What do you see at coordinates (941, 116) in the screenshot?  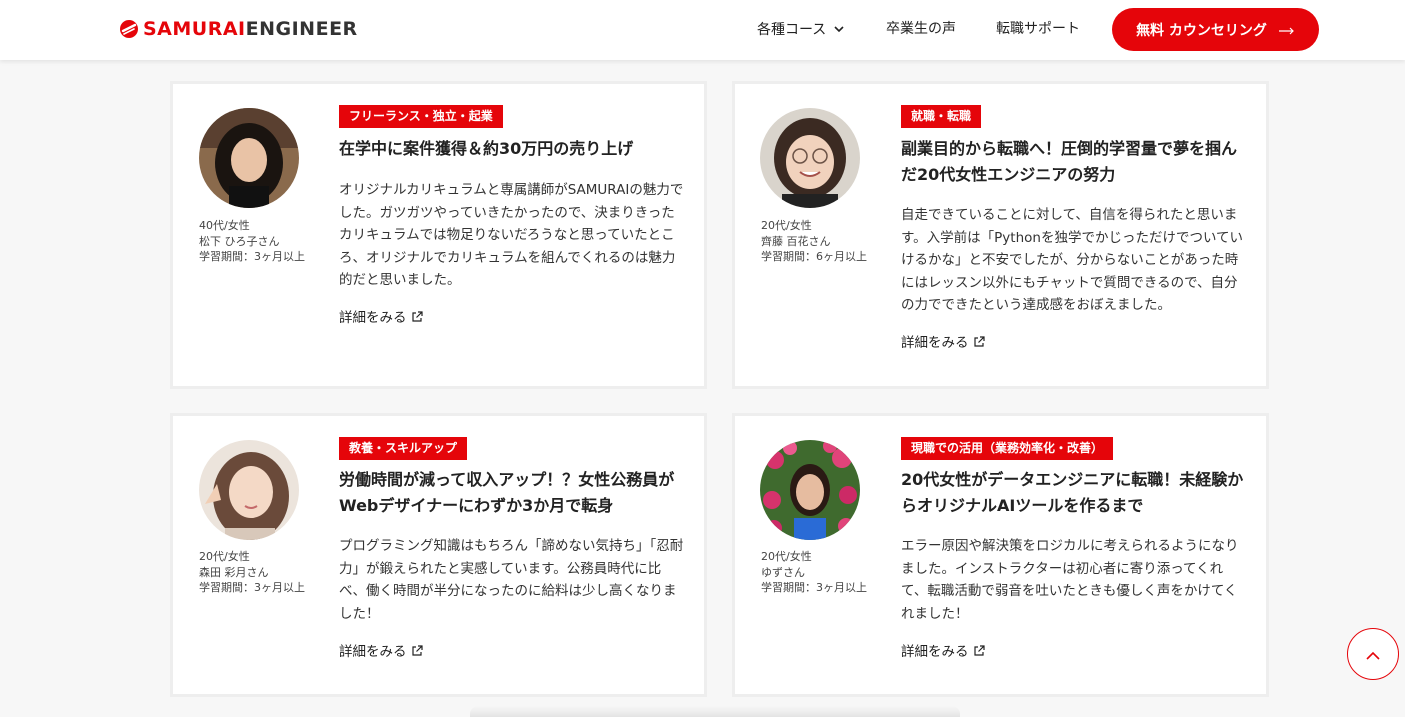 I see `category-badge: 就職・転職` at bounding box center [941, 116].